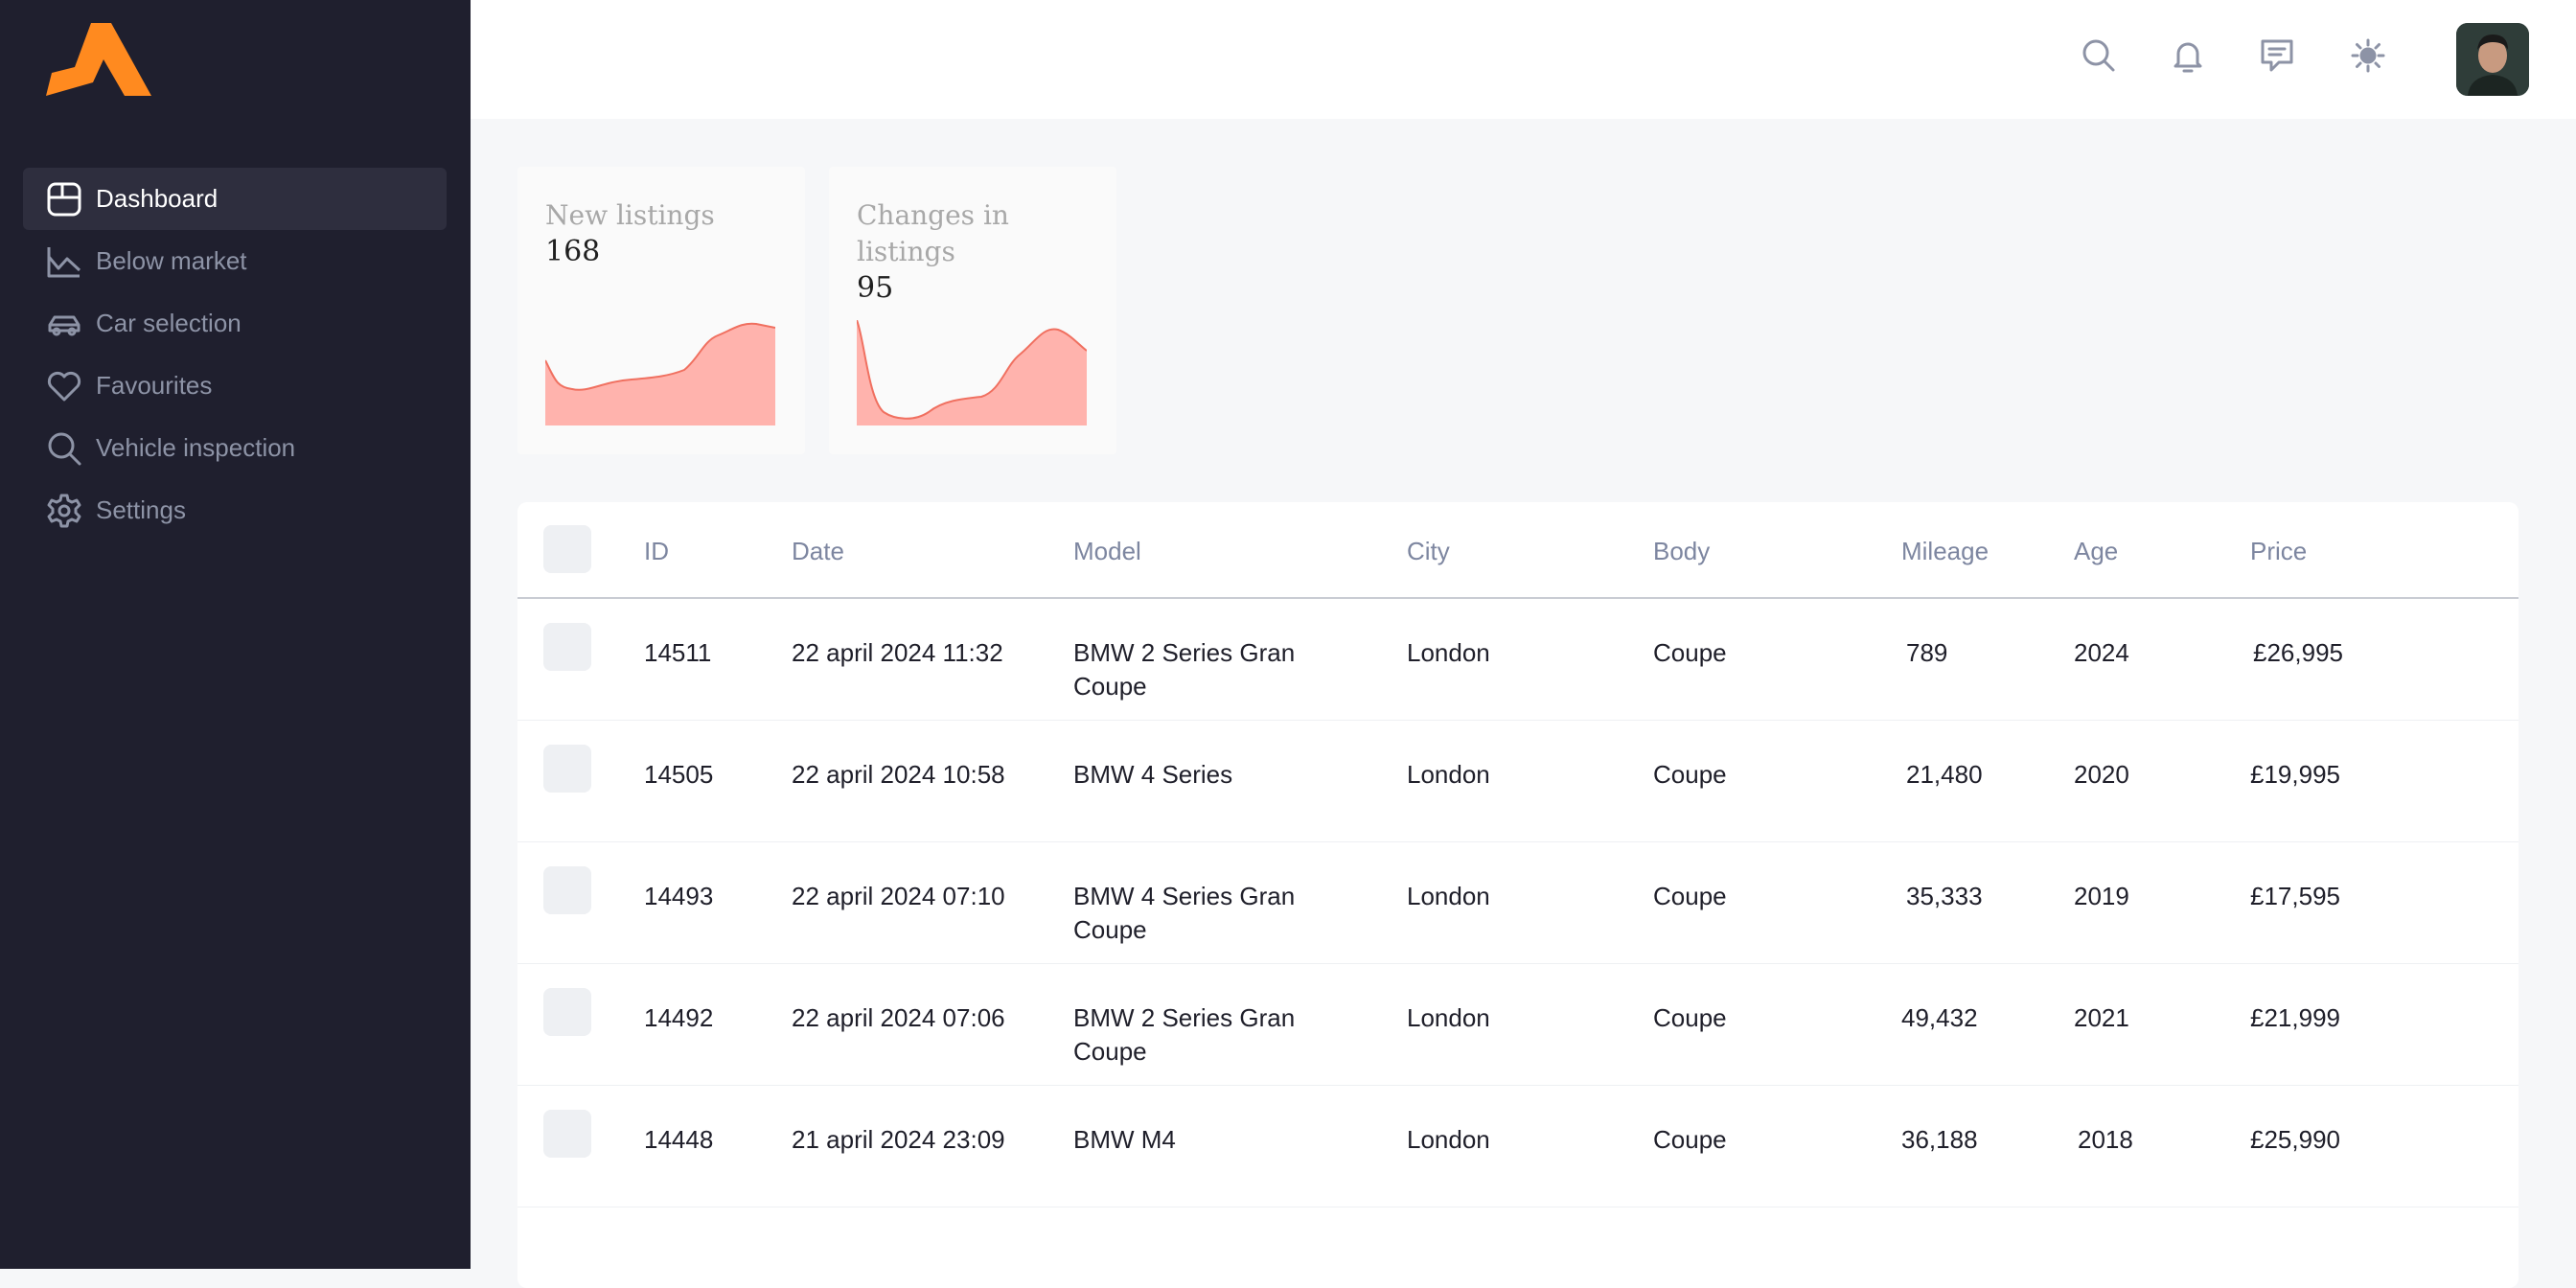 The width and height of the screenshot is (2576, 1288). Describe the element at coordinates (2295, 774) in the screenshot. I see `cell-price: £19,995` at that location.